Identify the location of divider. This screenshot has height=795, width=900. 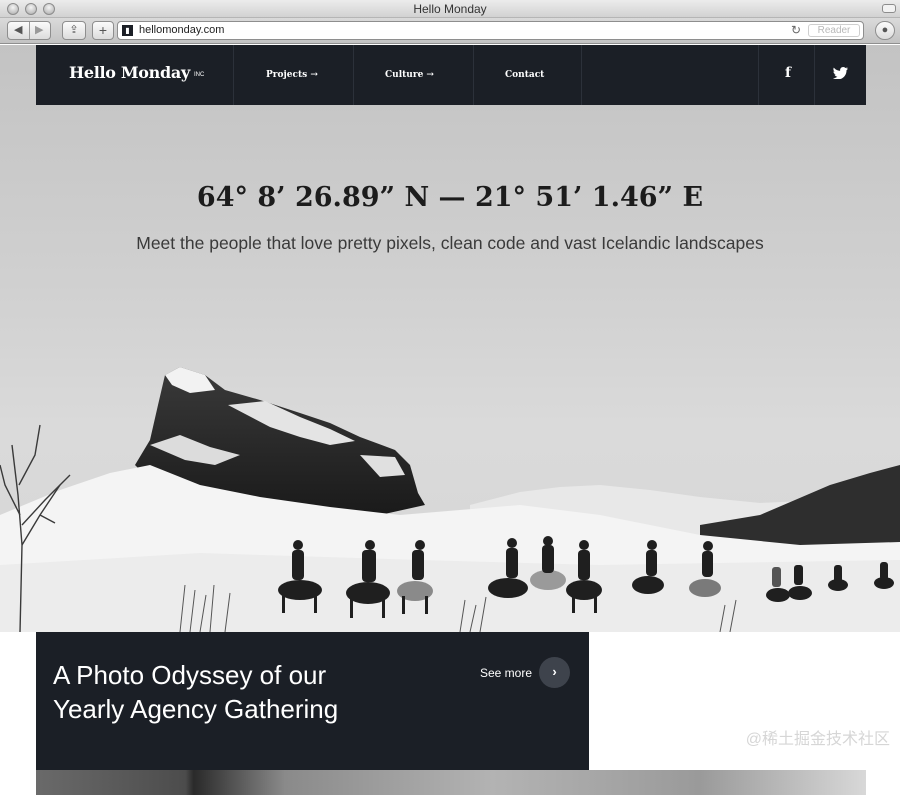
(29, 30).